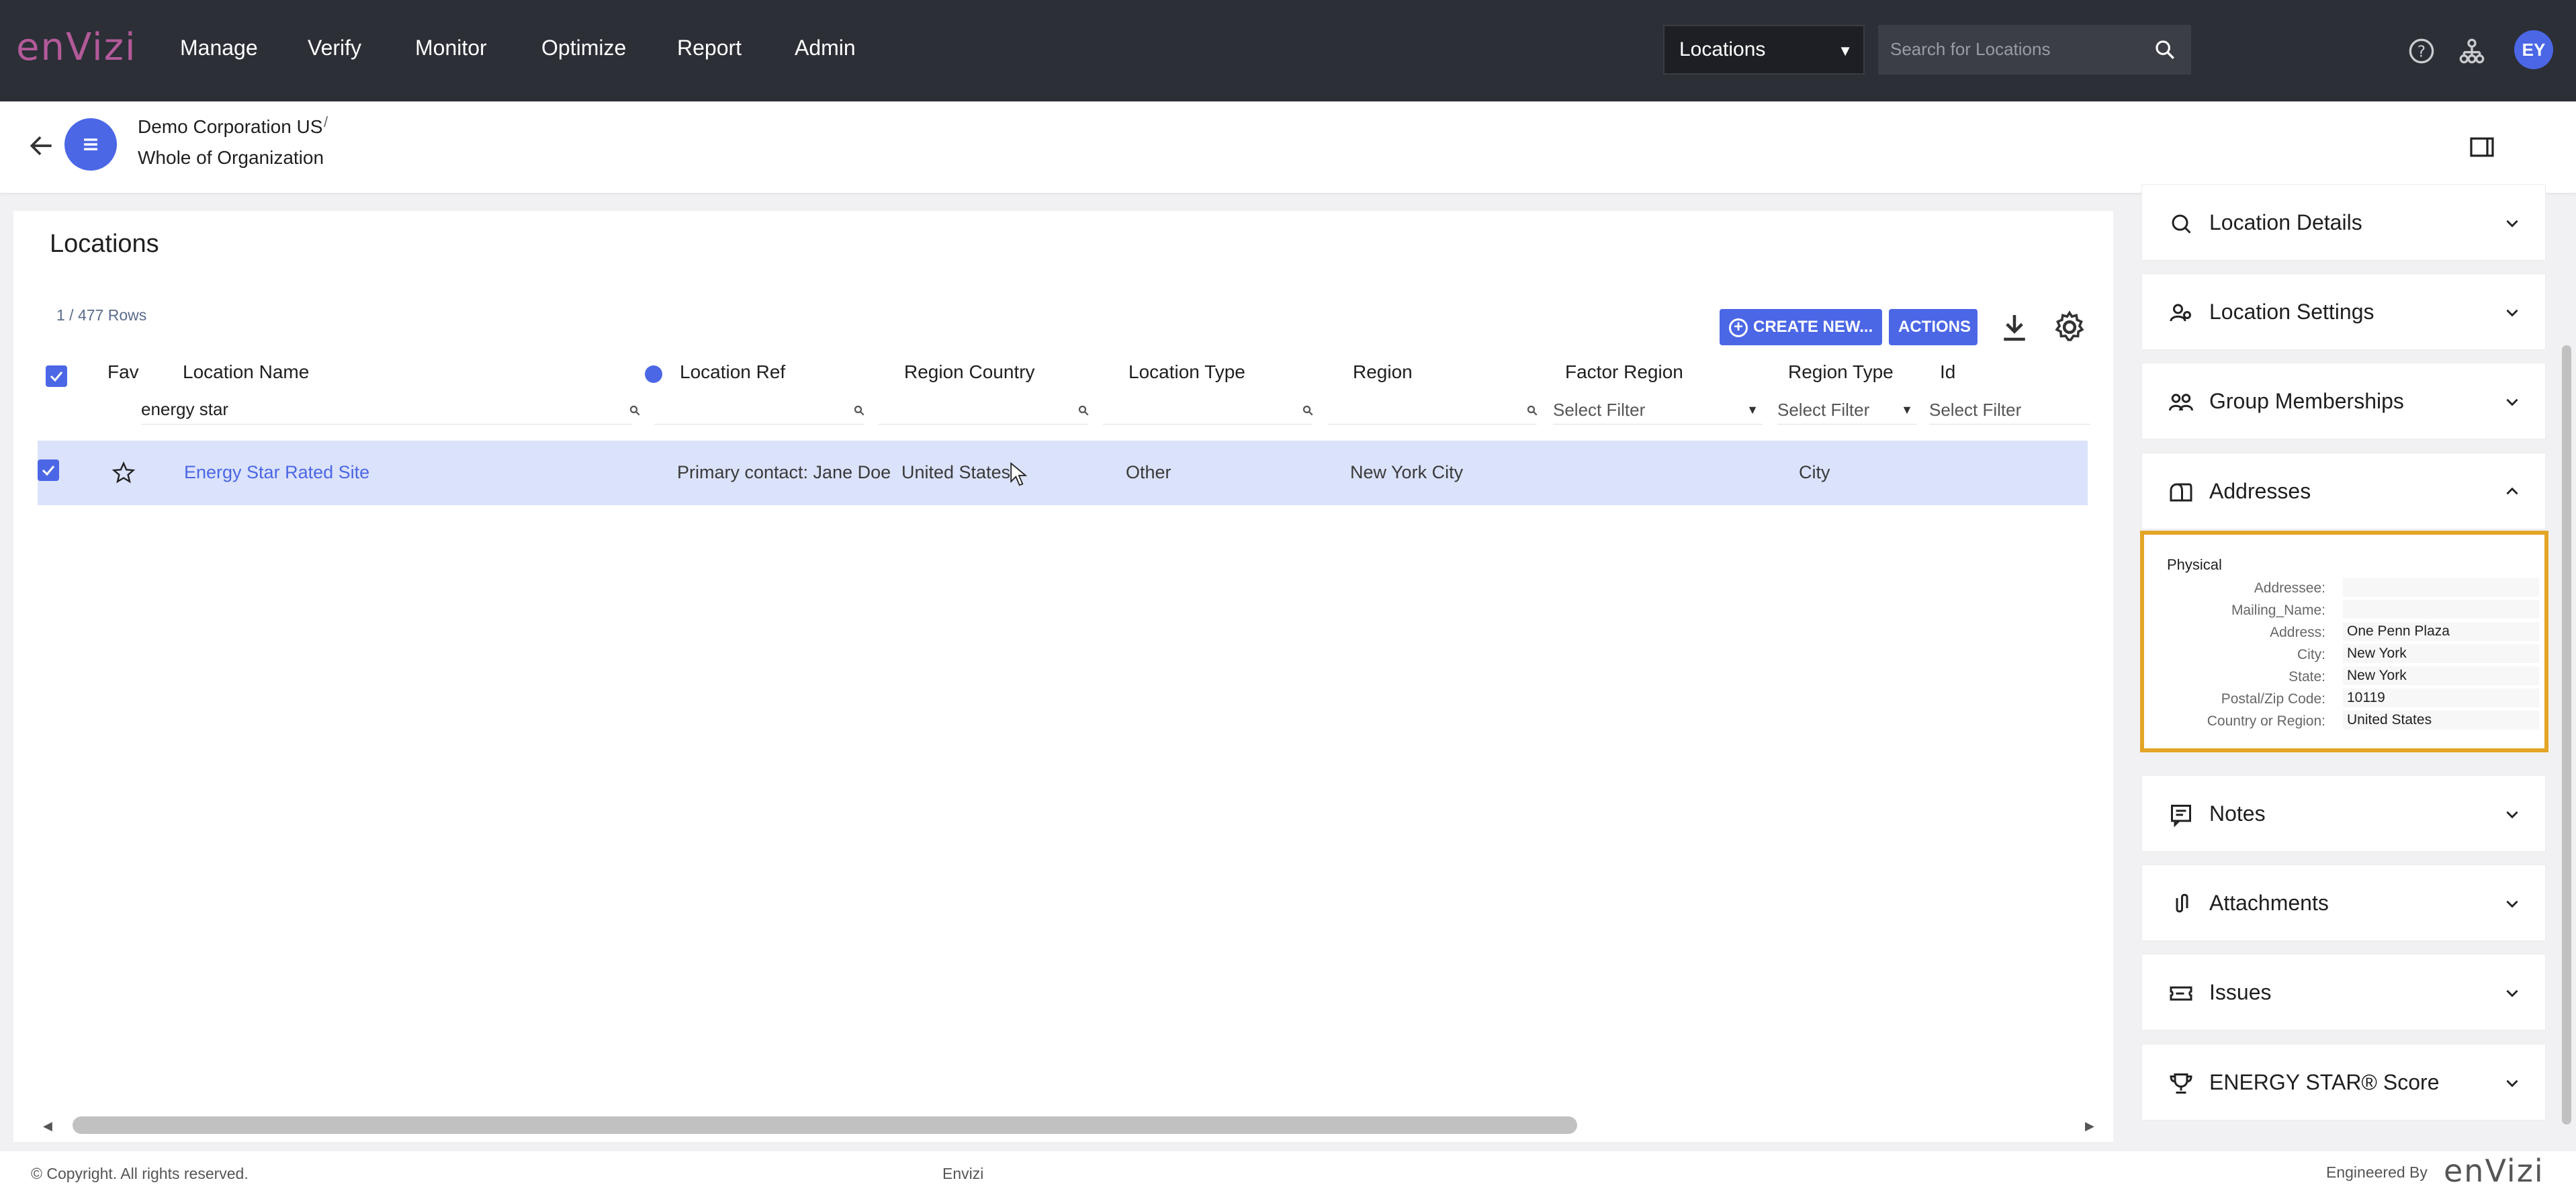 The width and height of the screenshot is (2576, 1191). Describe the element at coordinates (983, 410) in the screenshot. I see `region-country-filter` at that location.